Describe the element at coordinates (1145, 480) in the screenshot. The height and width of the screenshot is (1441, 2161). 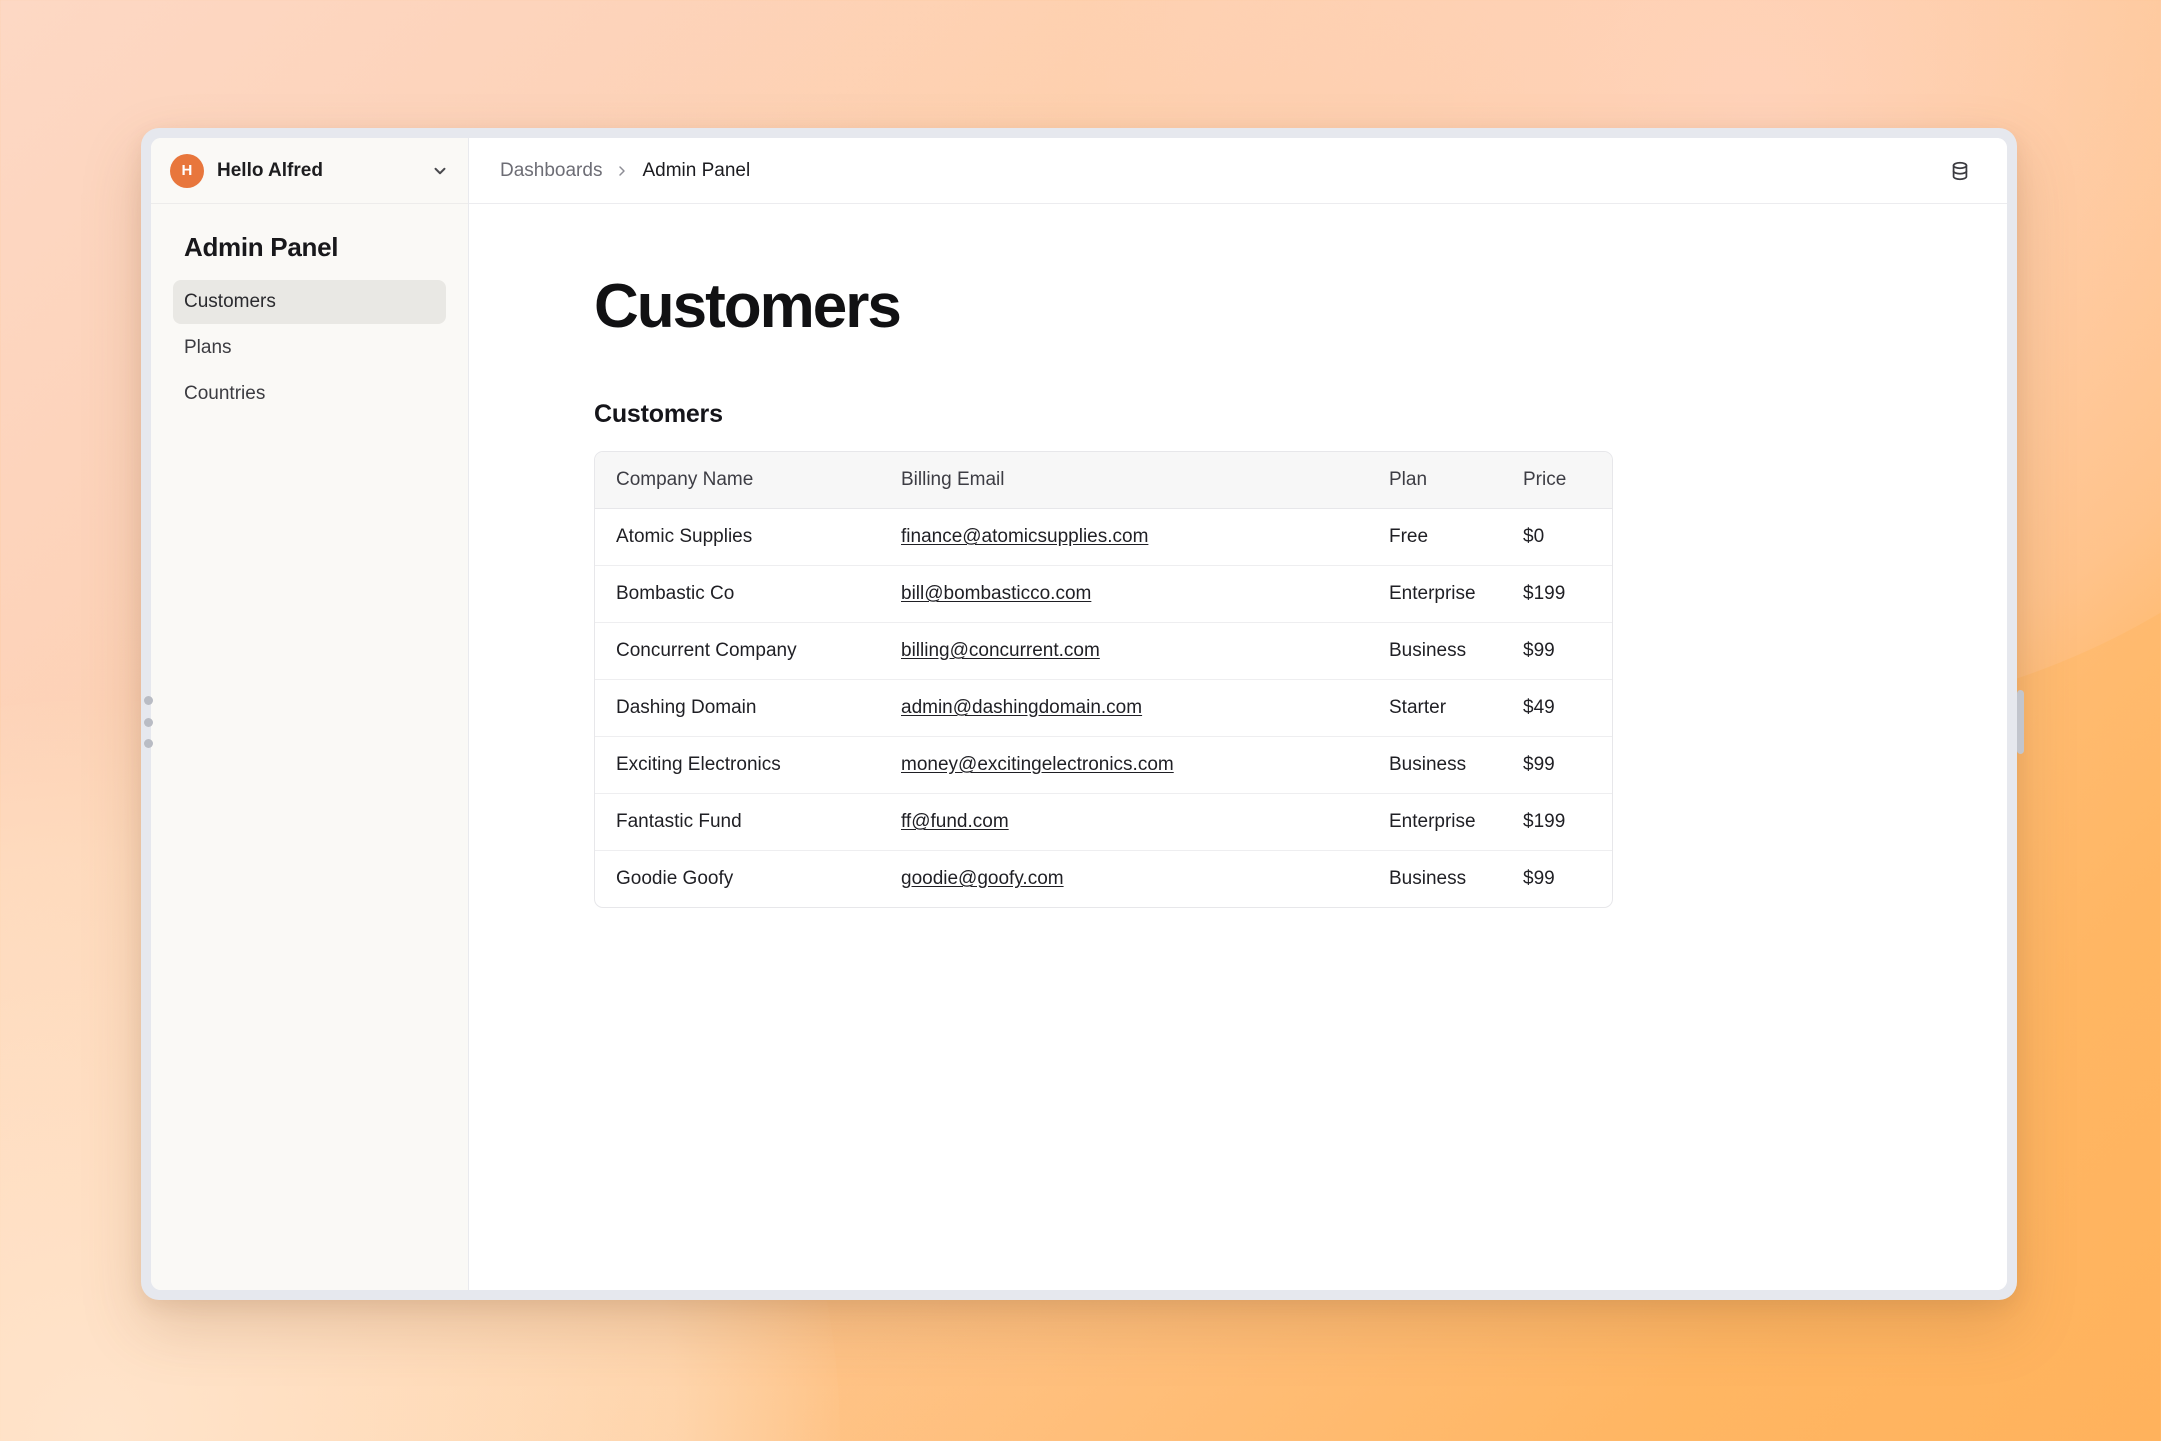
I see `column-header-billing-email: Billing Email` at that location.